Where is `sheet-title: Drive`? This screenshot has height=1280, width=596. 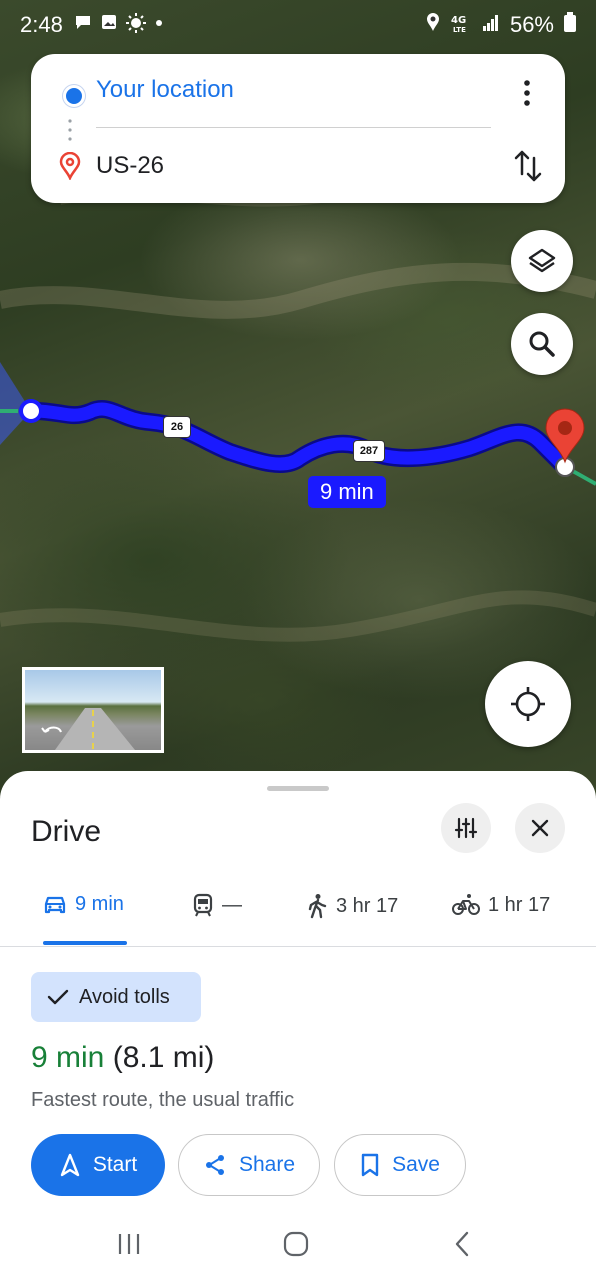
sheet-title: Drive is located at coordinates (66, 831).